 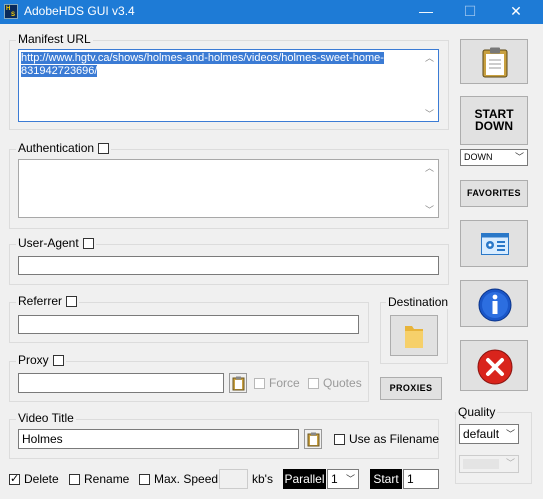 I want to click on max-speed-label: Max. Speed, so click(x=186, y=479).